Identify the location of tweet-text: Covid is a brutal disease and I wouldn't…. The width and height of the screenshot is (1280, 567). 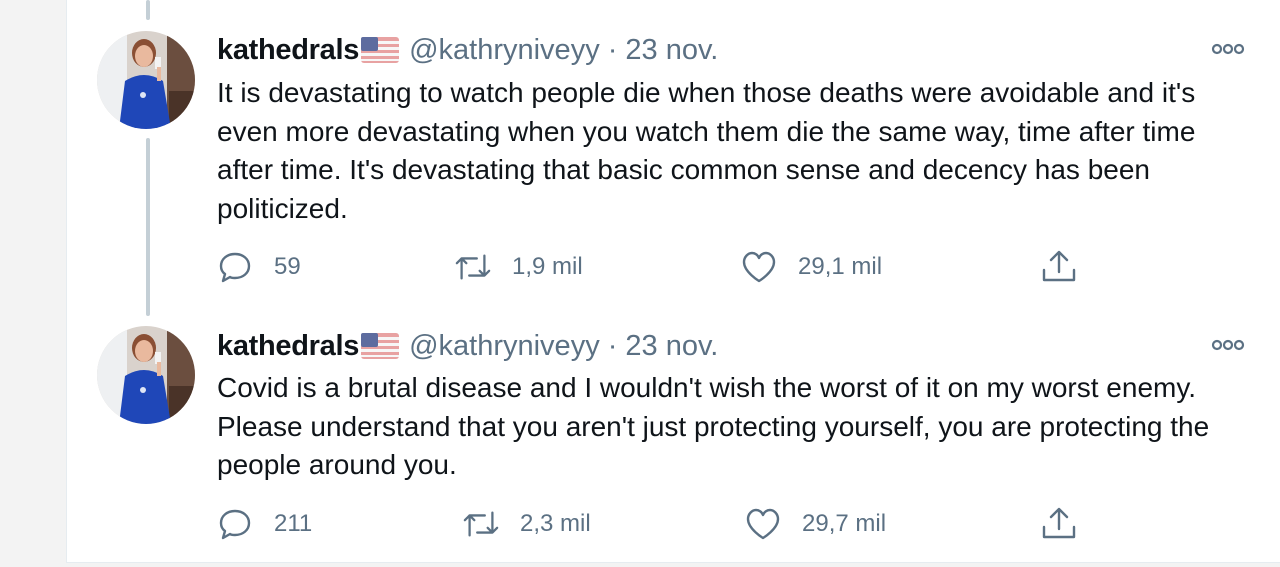
(713, 426).